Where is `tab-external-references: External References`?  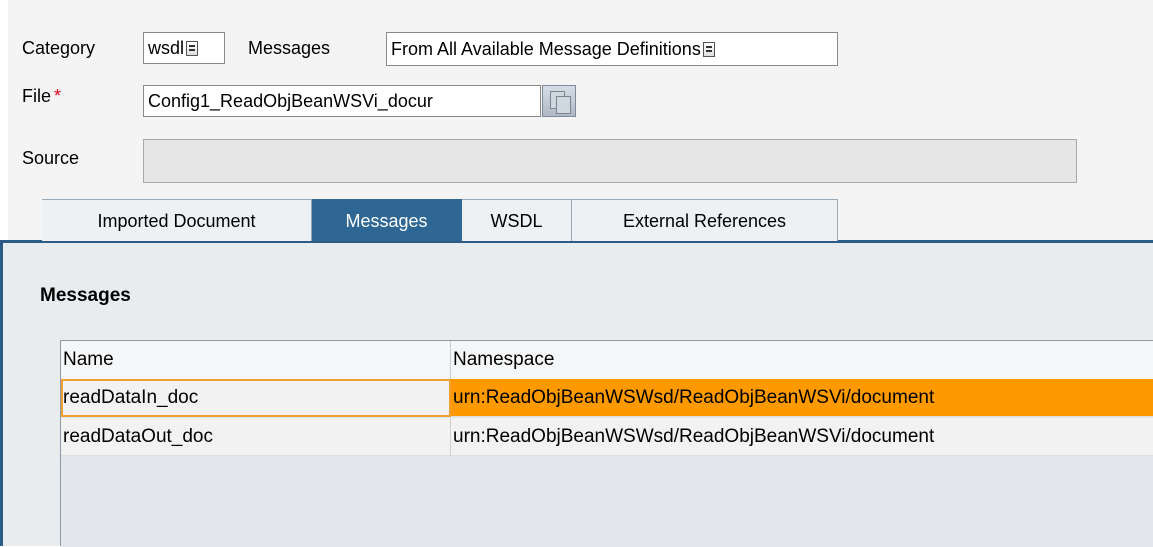
tab-external-references: External References is located at coordinates (705, 220).